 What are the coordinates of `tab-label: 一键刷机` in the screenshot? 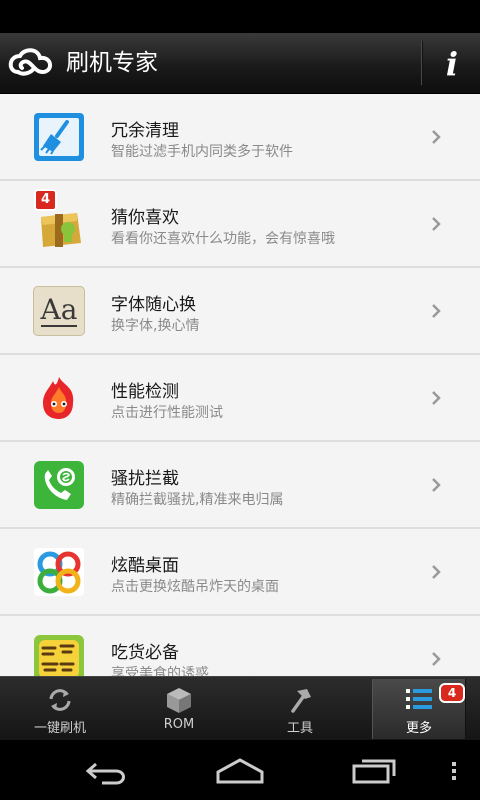 It's located at (59, 728).